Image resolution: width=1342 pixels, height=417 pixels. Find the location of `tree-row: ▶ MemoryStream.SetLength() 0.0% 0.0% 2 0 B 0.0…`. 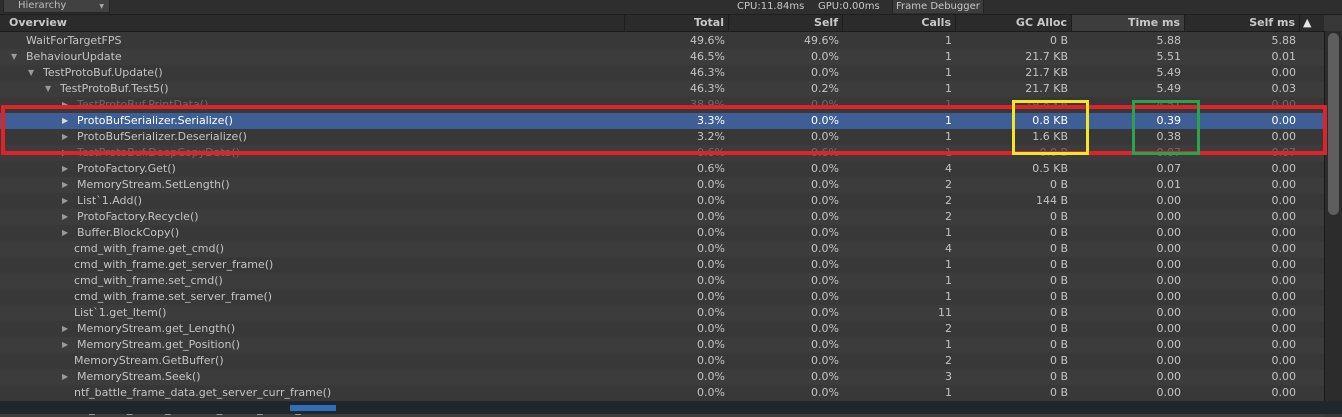

tree-row: ▶ MemoryStream.SetLength() 0.0% 0.0% 2 0 B 0.0… is located at coordinates (662, 185).